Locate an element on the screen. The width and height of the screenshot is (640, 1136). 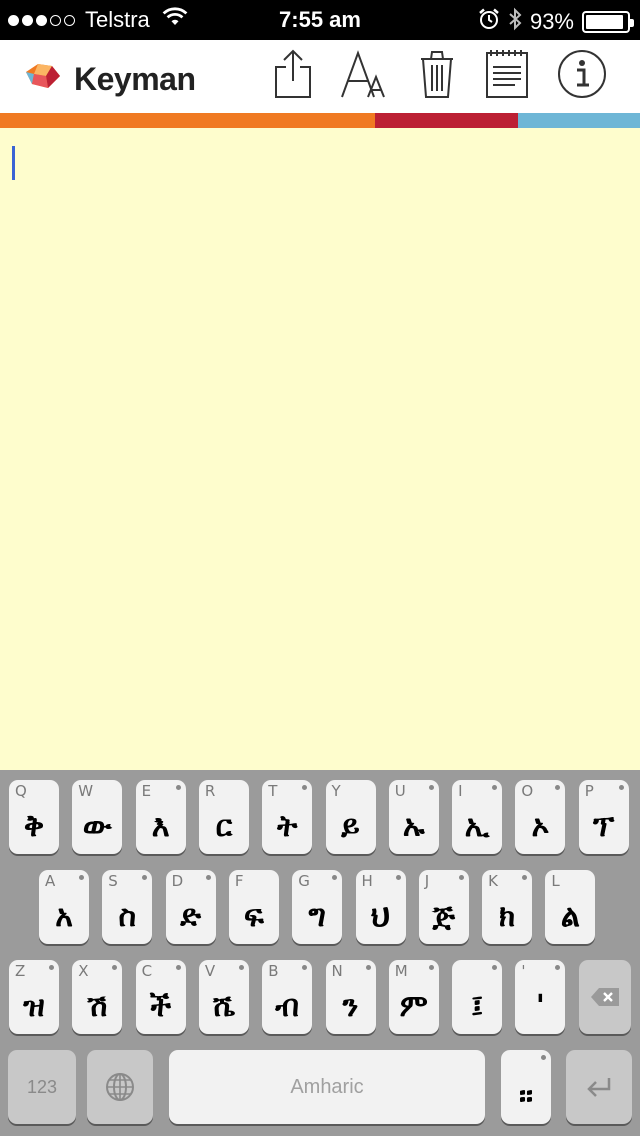
key-j: Jጅ is located at coordinates (443, 907).